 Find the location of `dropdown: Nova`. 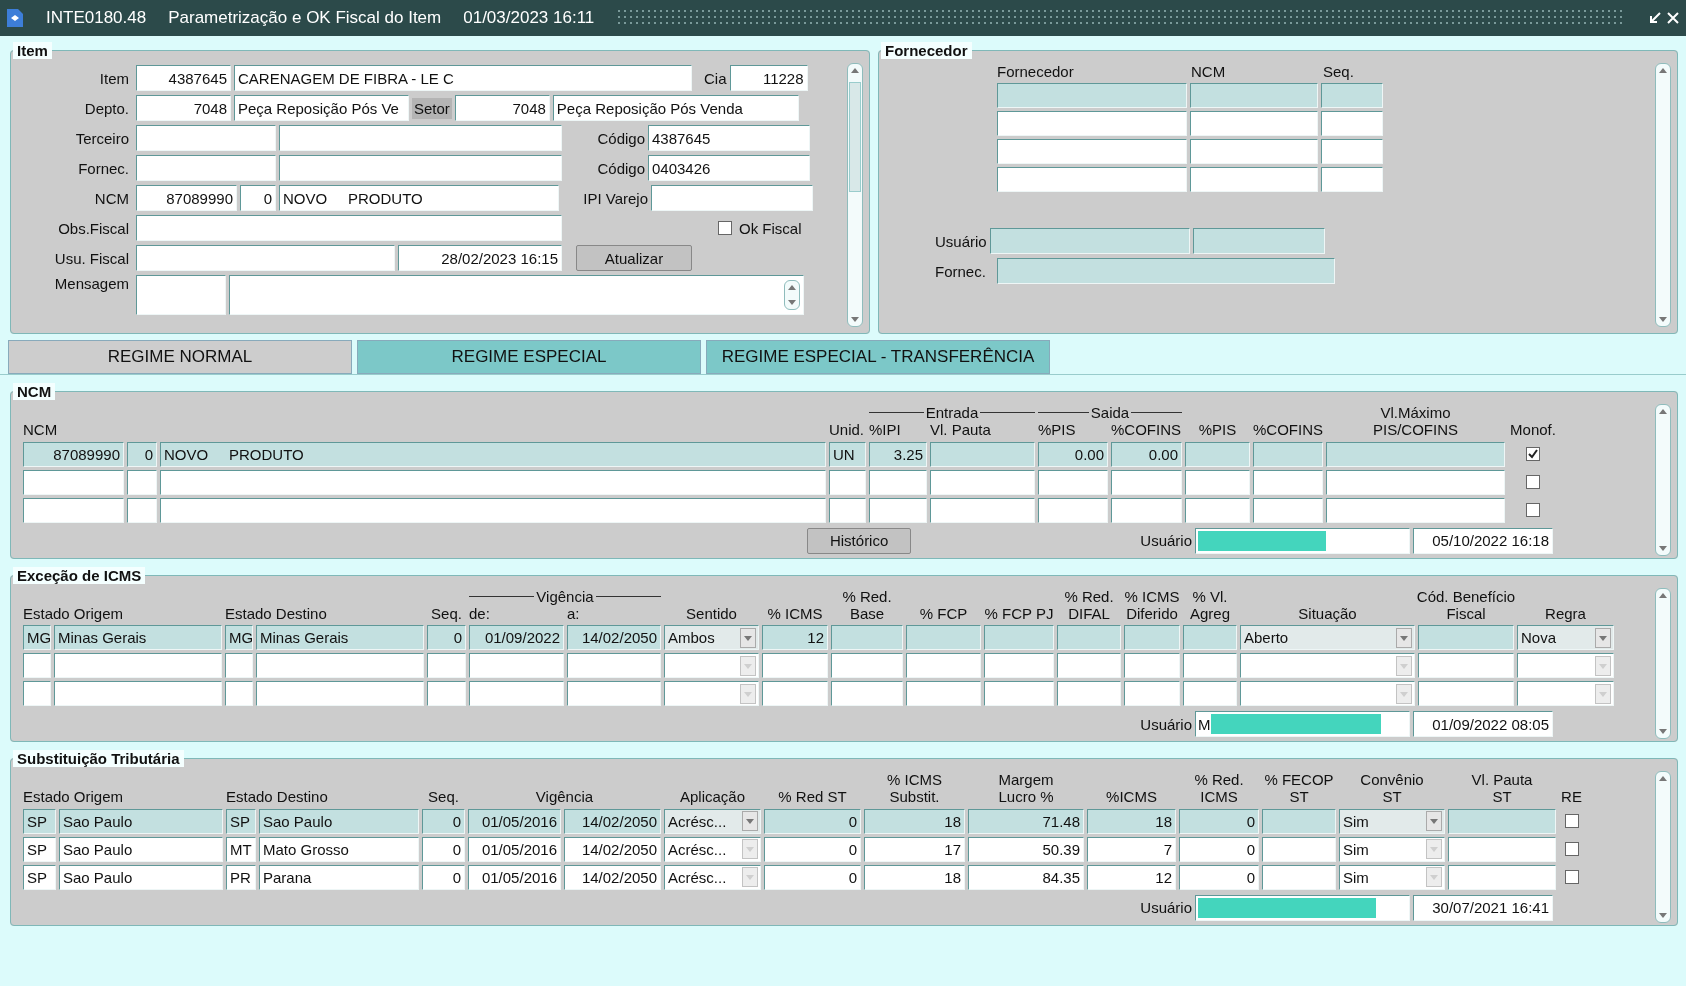

dropdown: Nova is located at coordinates (1565, 637).